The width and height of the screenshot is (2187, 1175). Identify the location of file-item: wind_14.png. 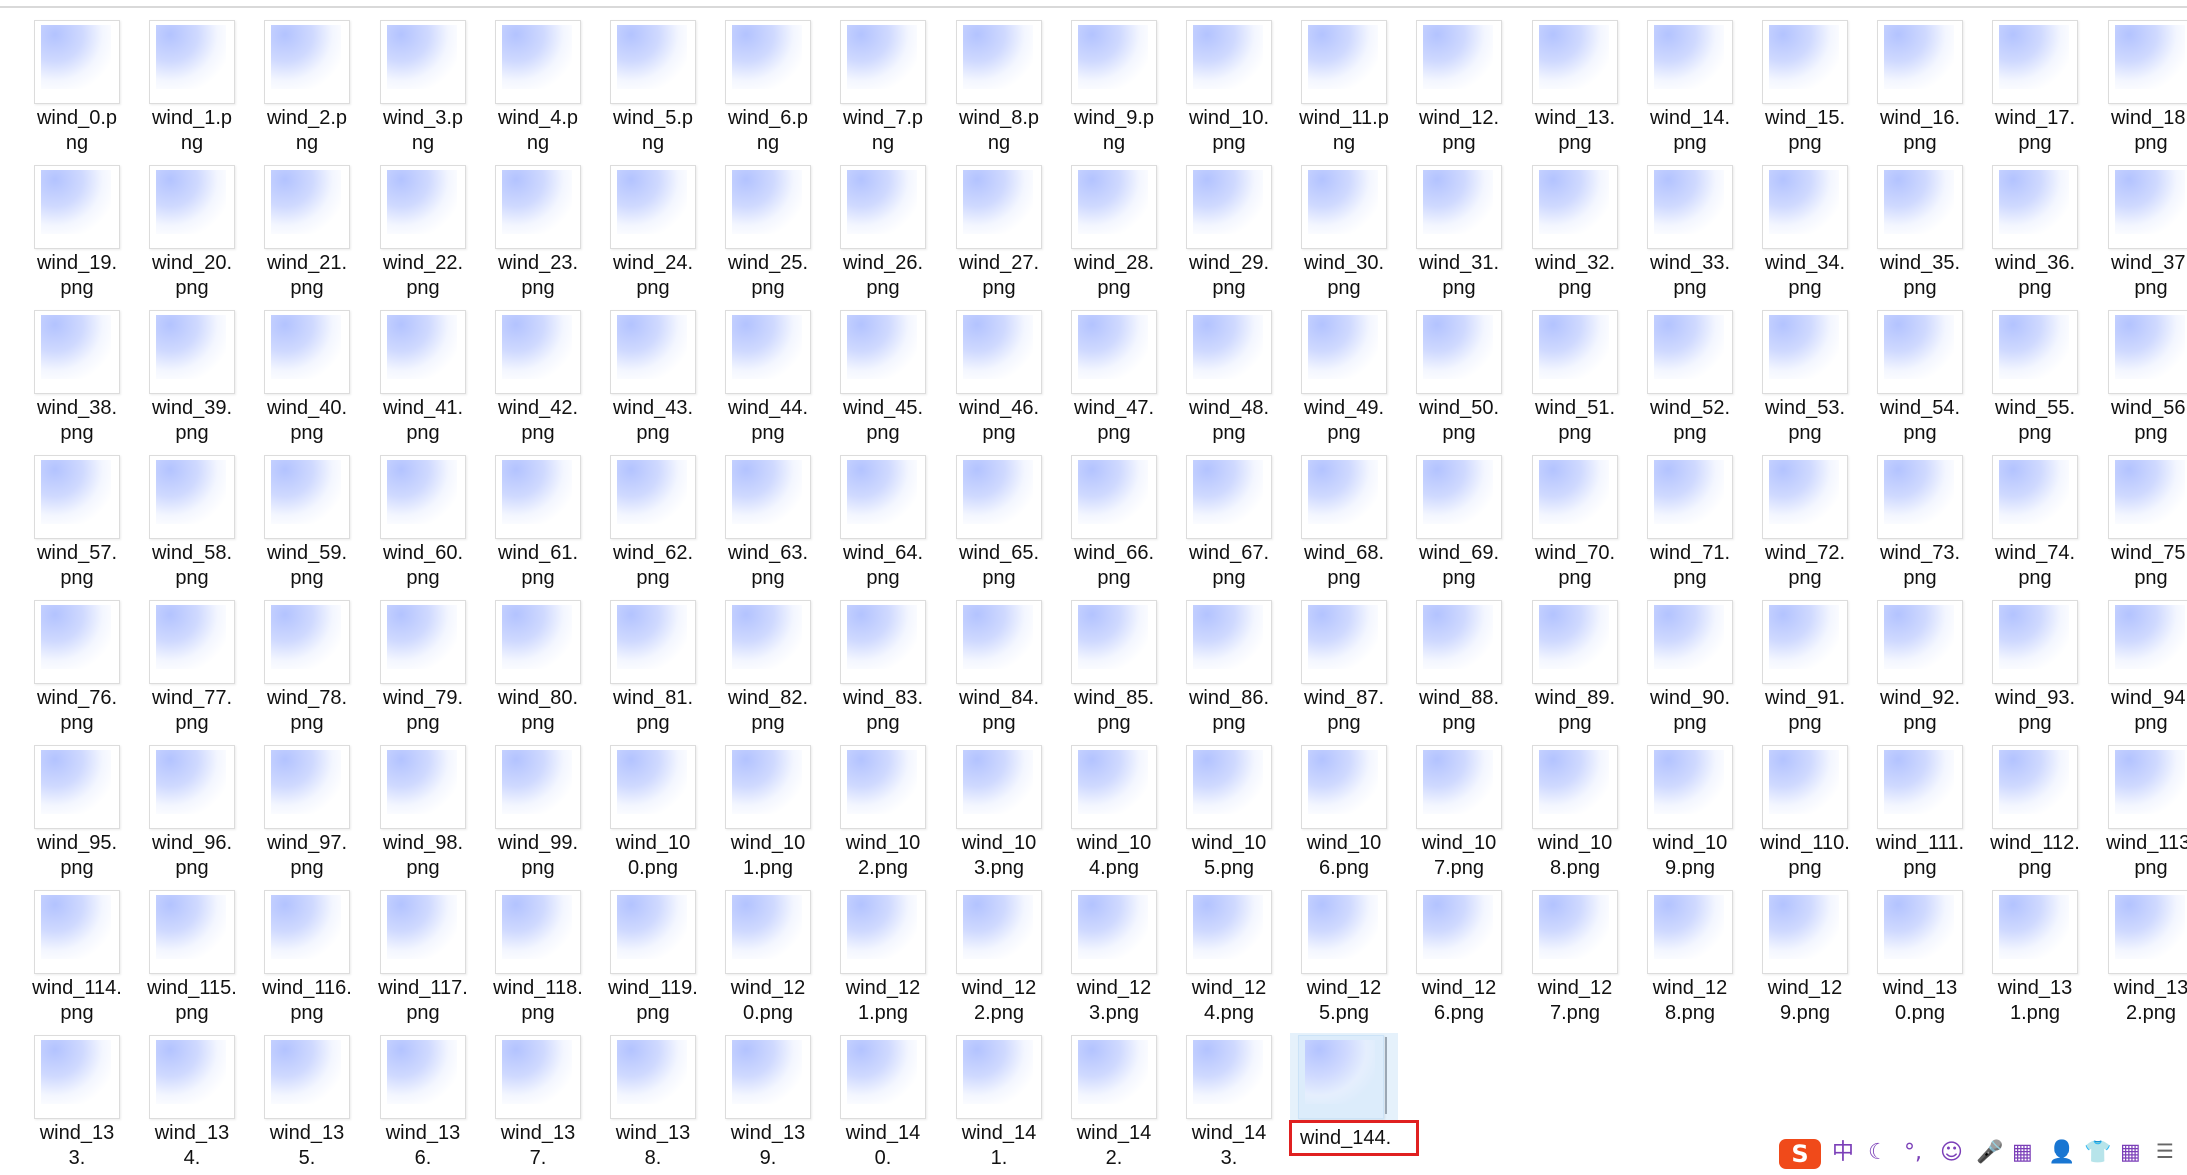
(1681, 90).